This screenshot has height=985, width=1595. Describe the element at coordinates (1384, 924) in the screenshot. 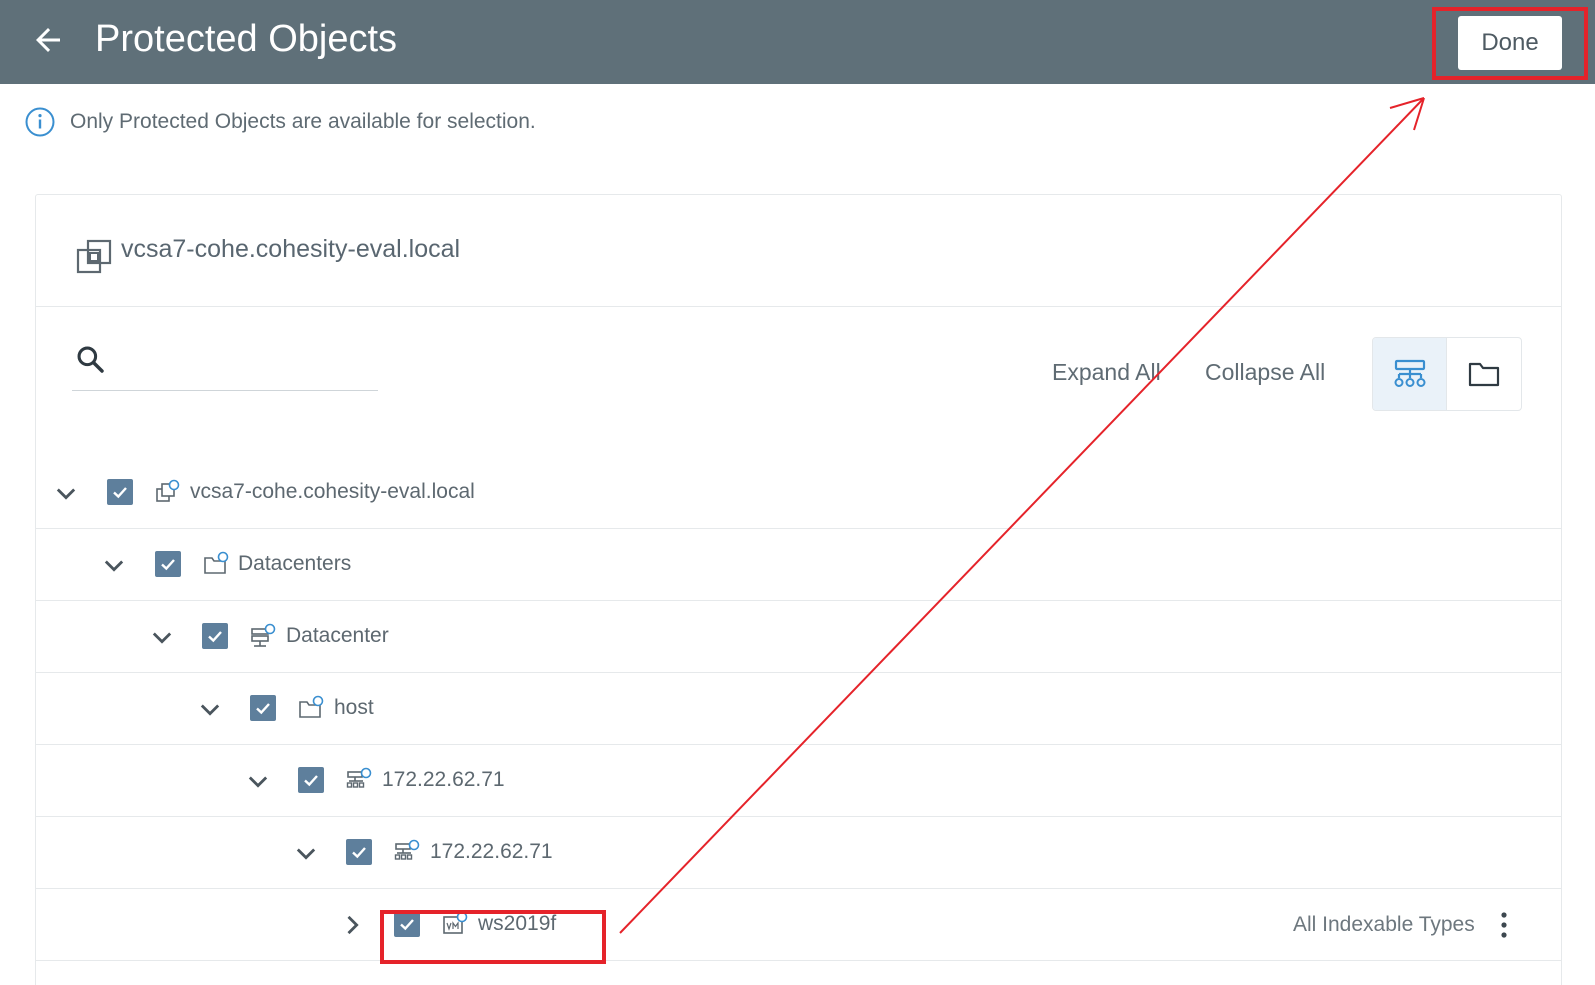

I see `indexing-types-label: All Indexable Types` at that location.